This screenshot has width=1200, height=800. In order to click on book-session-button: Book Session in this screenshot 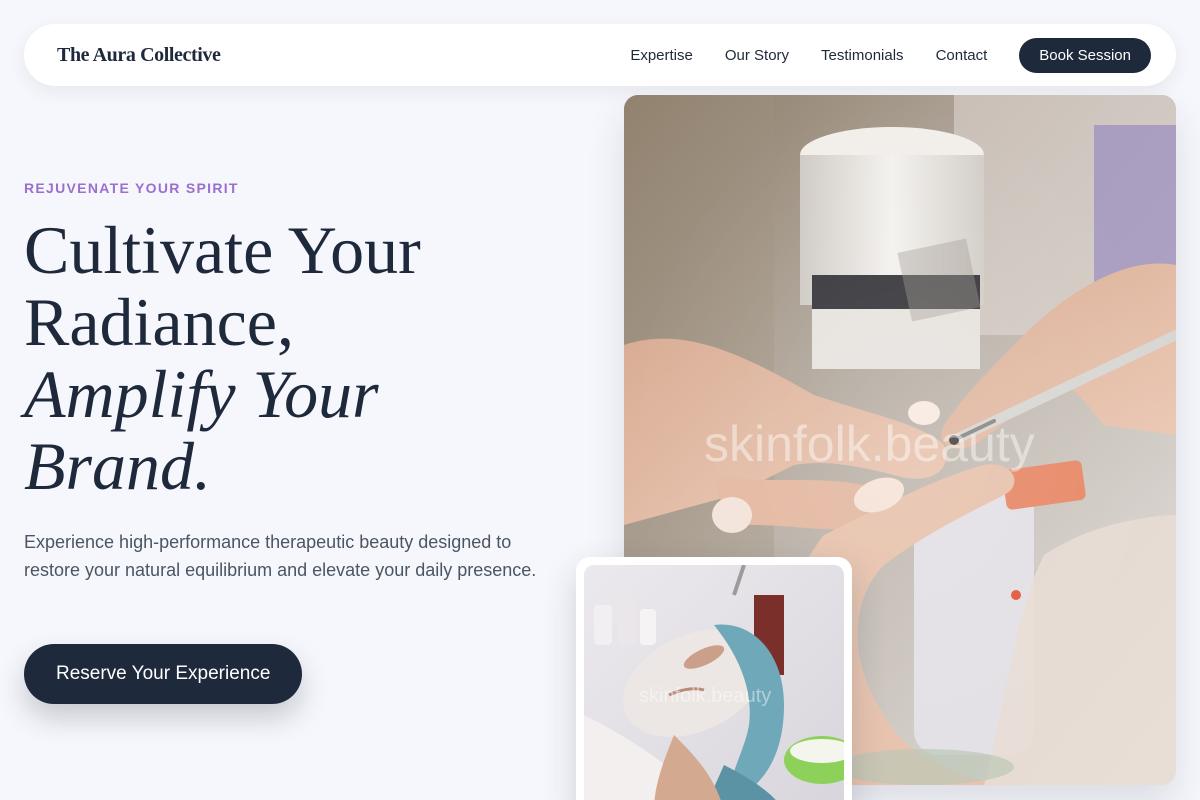, I will do `click(1085, 55)`.